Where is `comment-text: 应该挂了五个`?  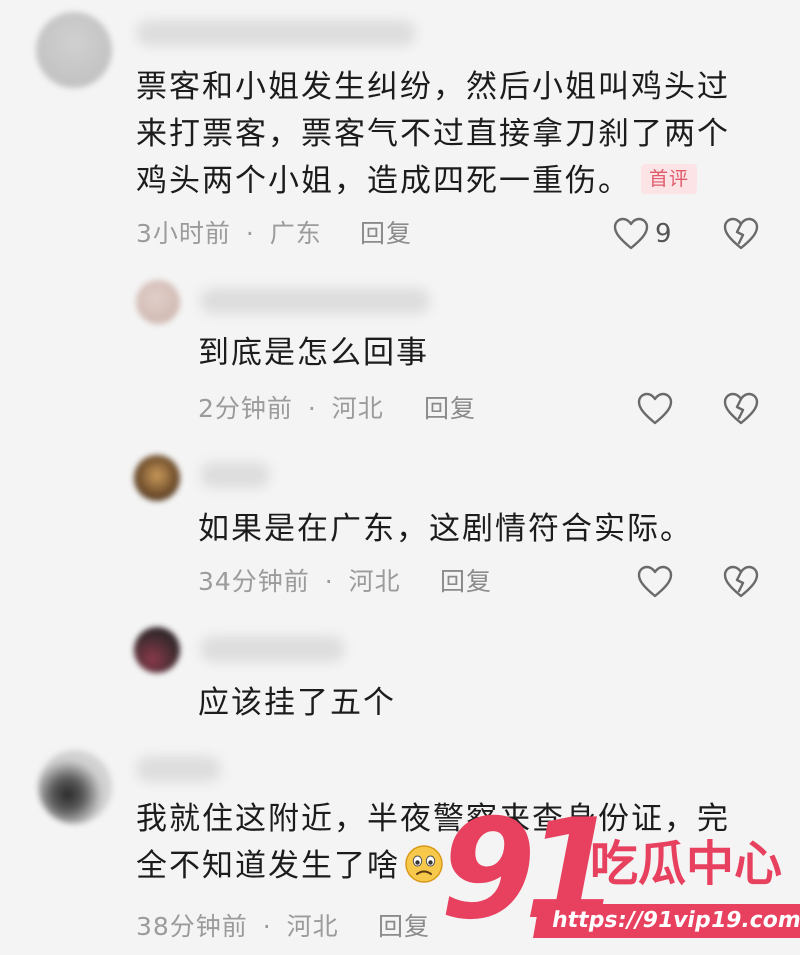
comment-text: 应该挂了五个 is located at coordinates (297, 703).